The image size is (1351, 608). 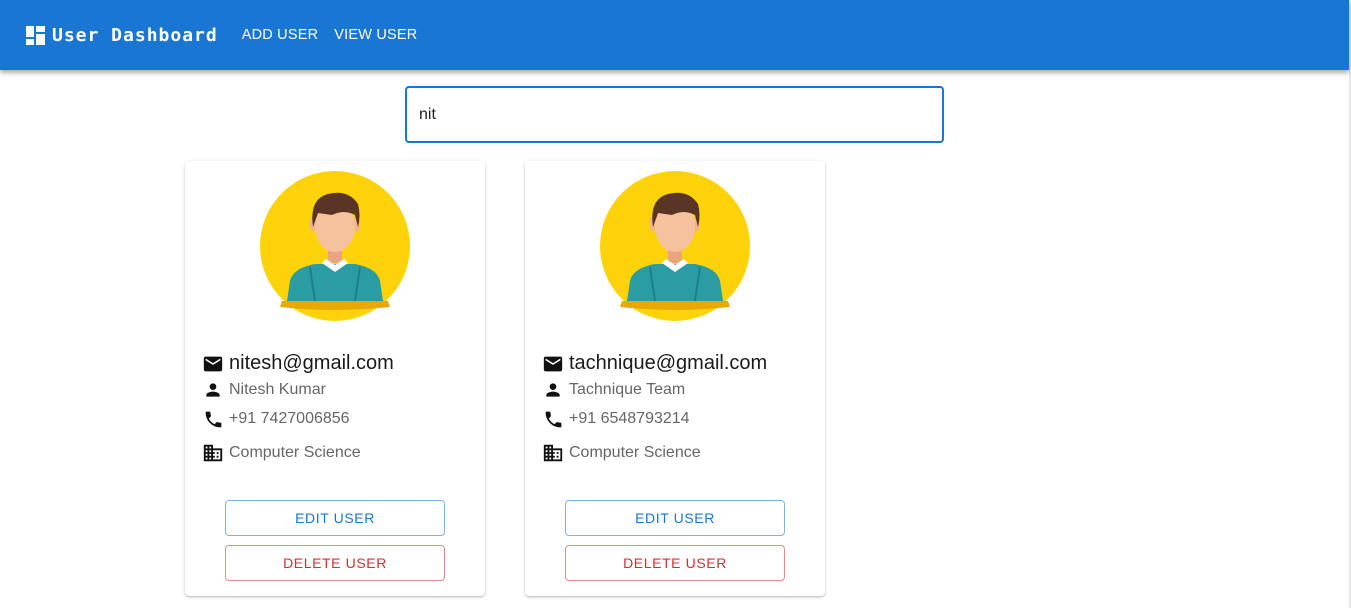 I want to click on email-row: nitesh@gmail.com, so click(x=298, y=363).